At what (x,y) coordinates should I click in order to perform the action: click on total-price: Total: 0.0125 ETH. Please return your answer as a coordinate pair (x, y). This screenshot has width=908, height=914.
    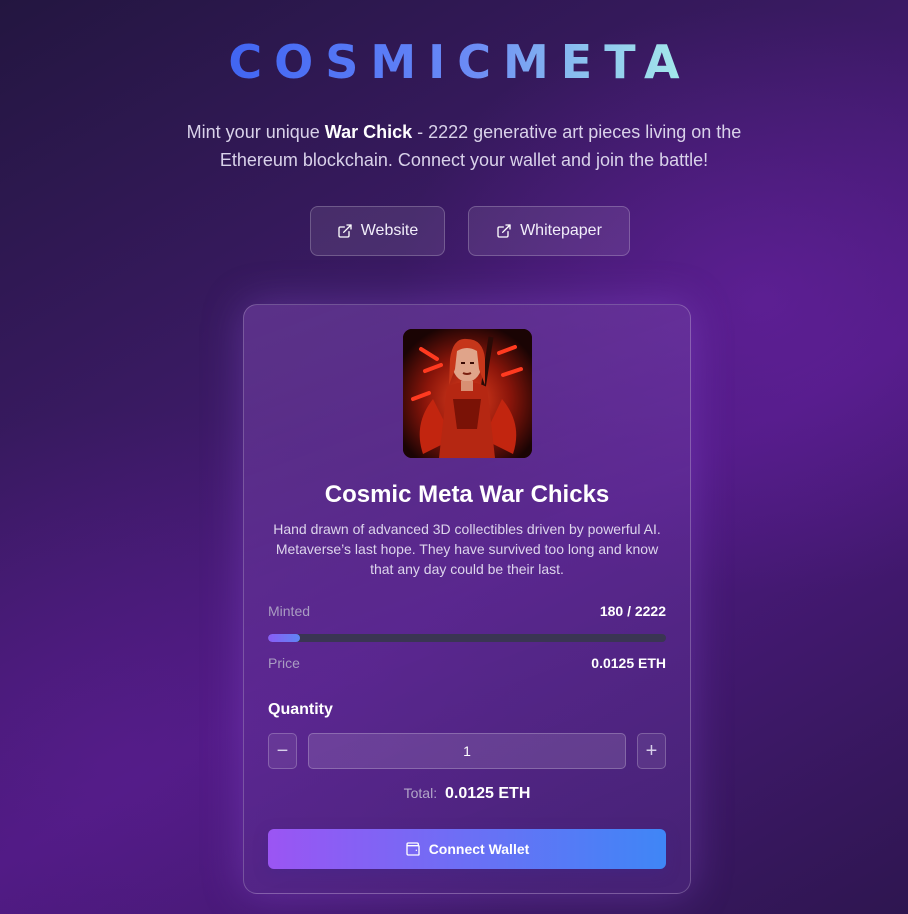
    Looking at the image, I should click on (467, 794).